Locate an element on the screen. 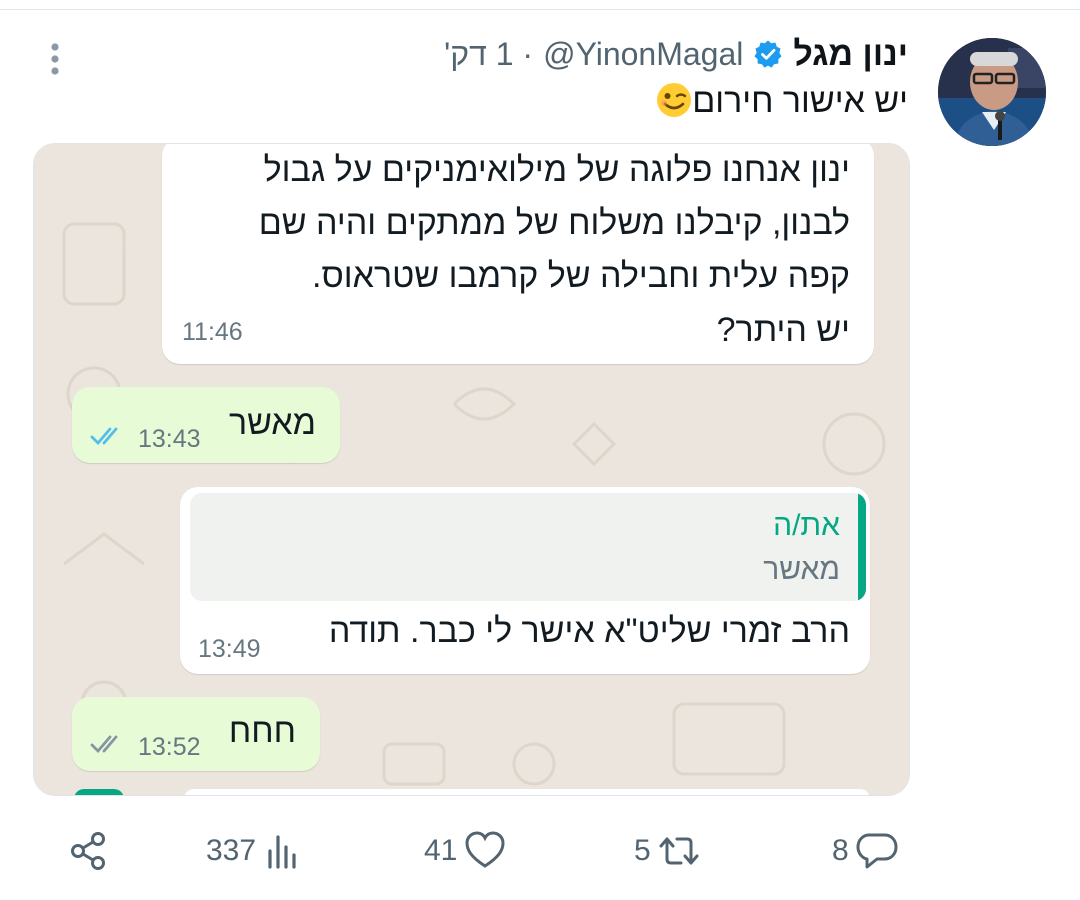 The image size is (1080, 900). retweet-icon is located at coordinates (679, 851).